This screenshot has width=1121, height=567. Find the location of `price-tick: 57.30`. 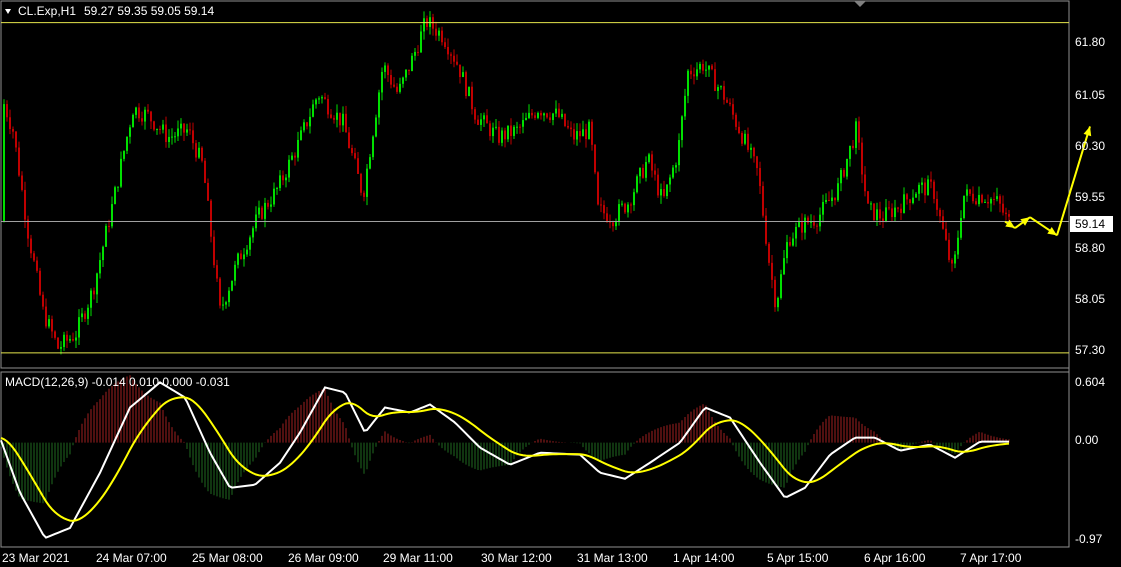

price-tick: 57.30 is located at coordinates (1090, 350).